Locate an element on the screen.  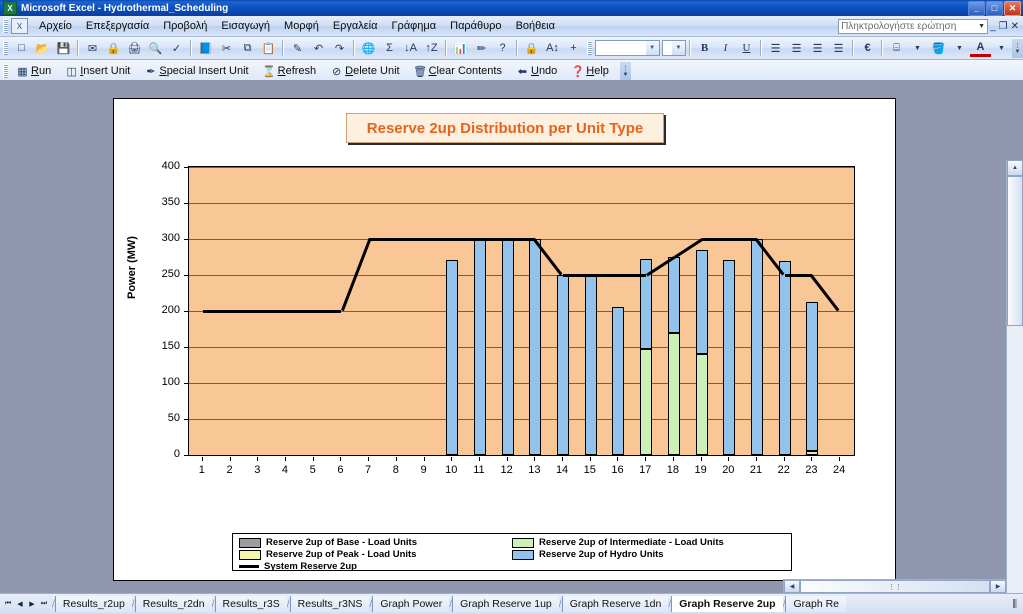
y-axis-tick-label: 350 is located at coordinates (170, 202).